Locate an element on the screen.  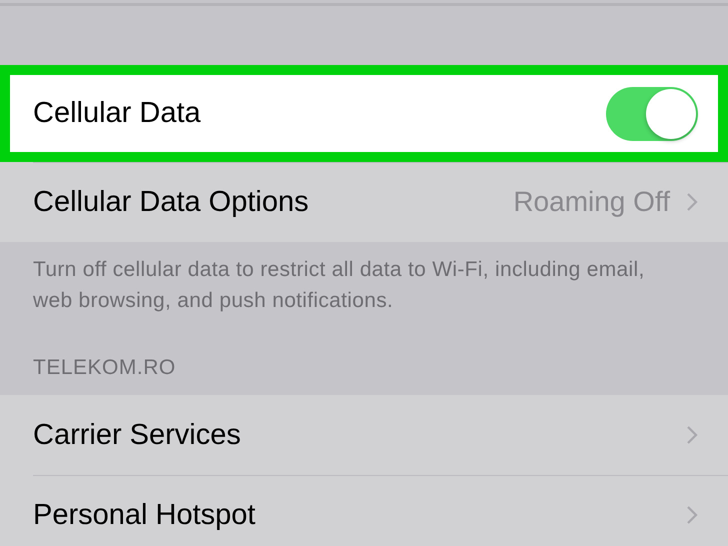
row-label: Cellular Data is located at coordinates (117, 113).